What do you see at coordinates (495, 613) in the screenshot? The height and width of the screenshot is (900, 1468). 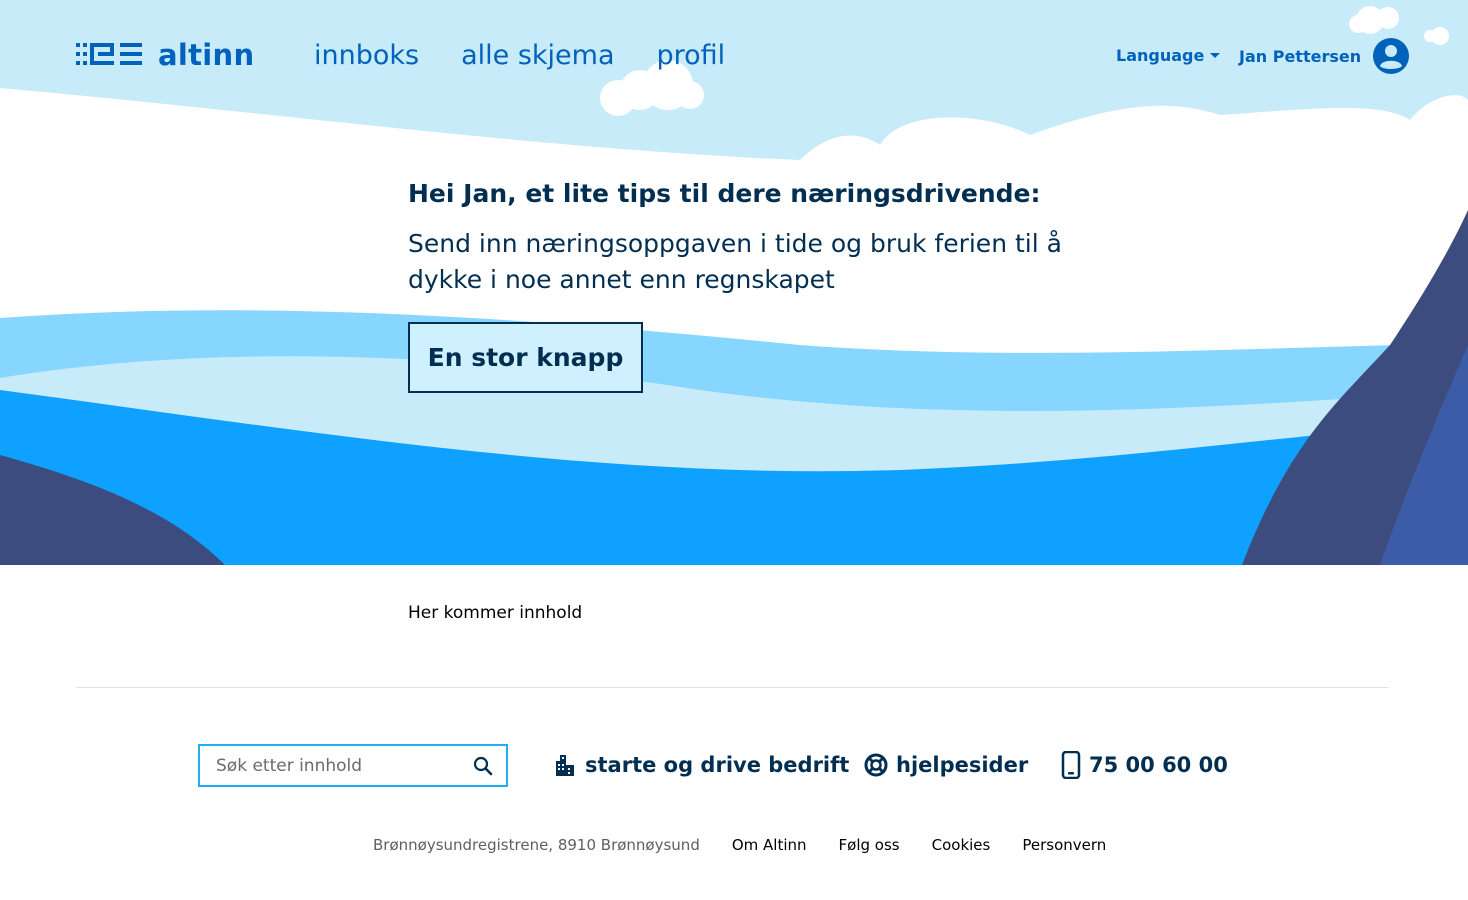 I see `content-placeholder: Her kommer innhold` at bounding box center [495, 613].